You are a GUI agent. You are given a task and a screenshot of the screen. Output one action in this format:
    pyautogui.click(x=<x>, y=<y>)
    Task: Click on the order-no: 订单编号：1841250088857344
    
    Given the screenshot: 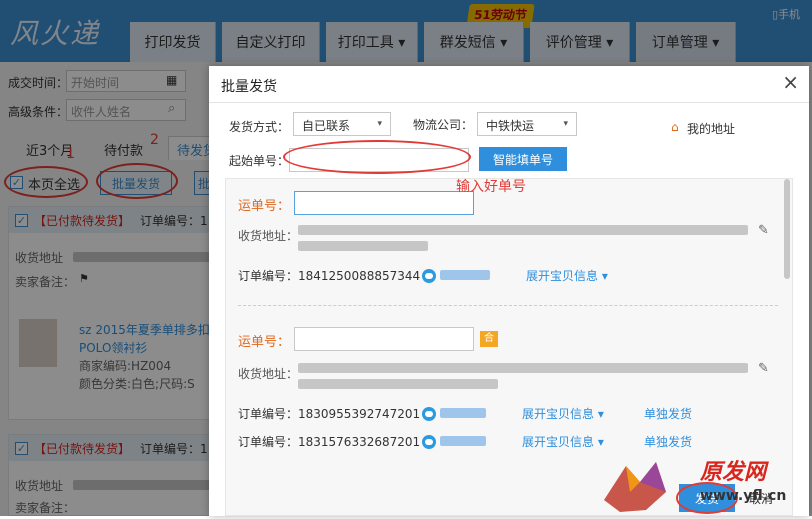 What is the action you would take?
    pyautogui.click(x=329, y=276)
    